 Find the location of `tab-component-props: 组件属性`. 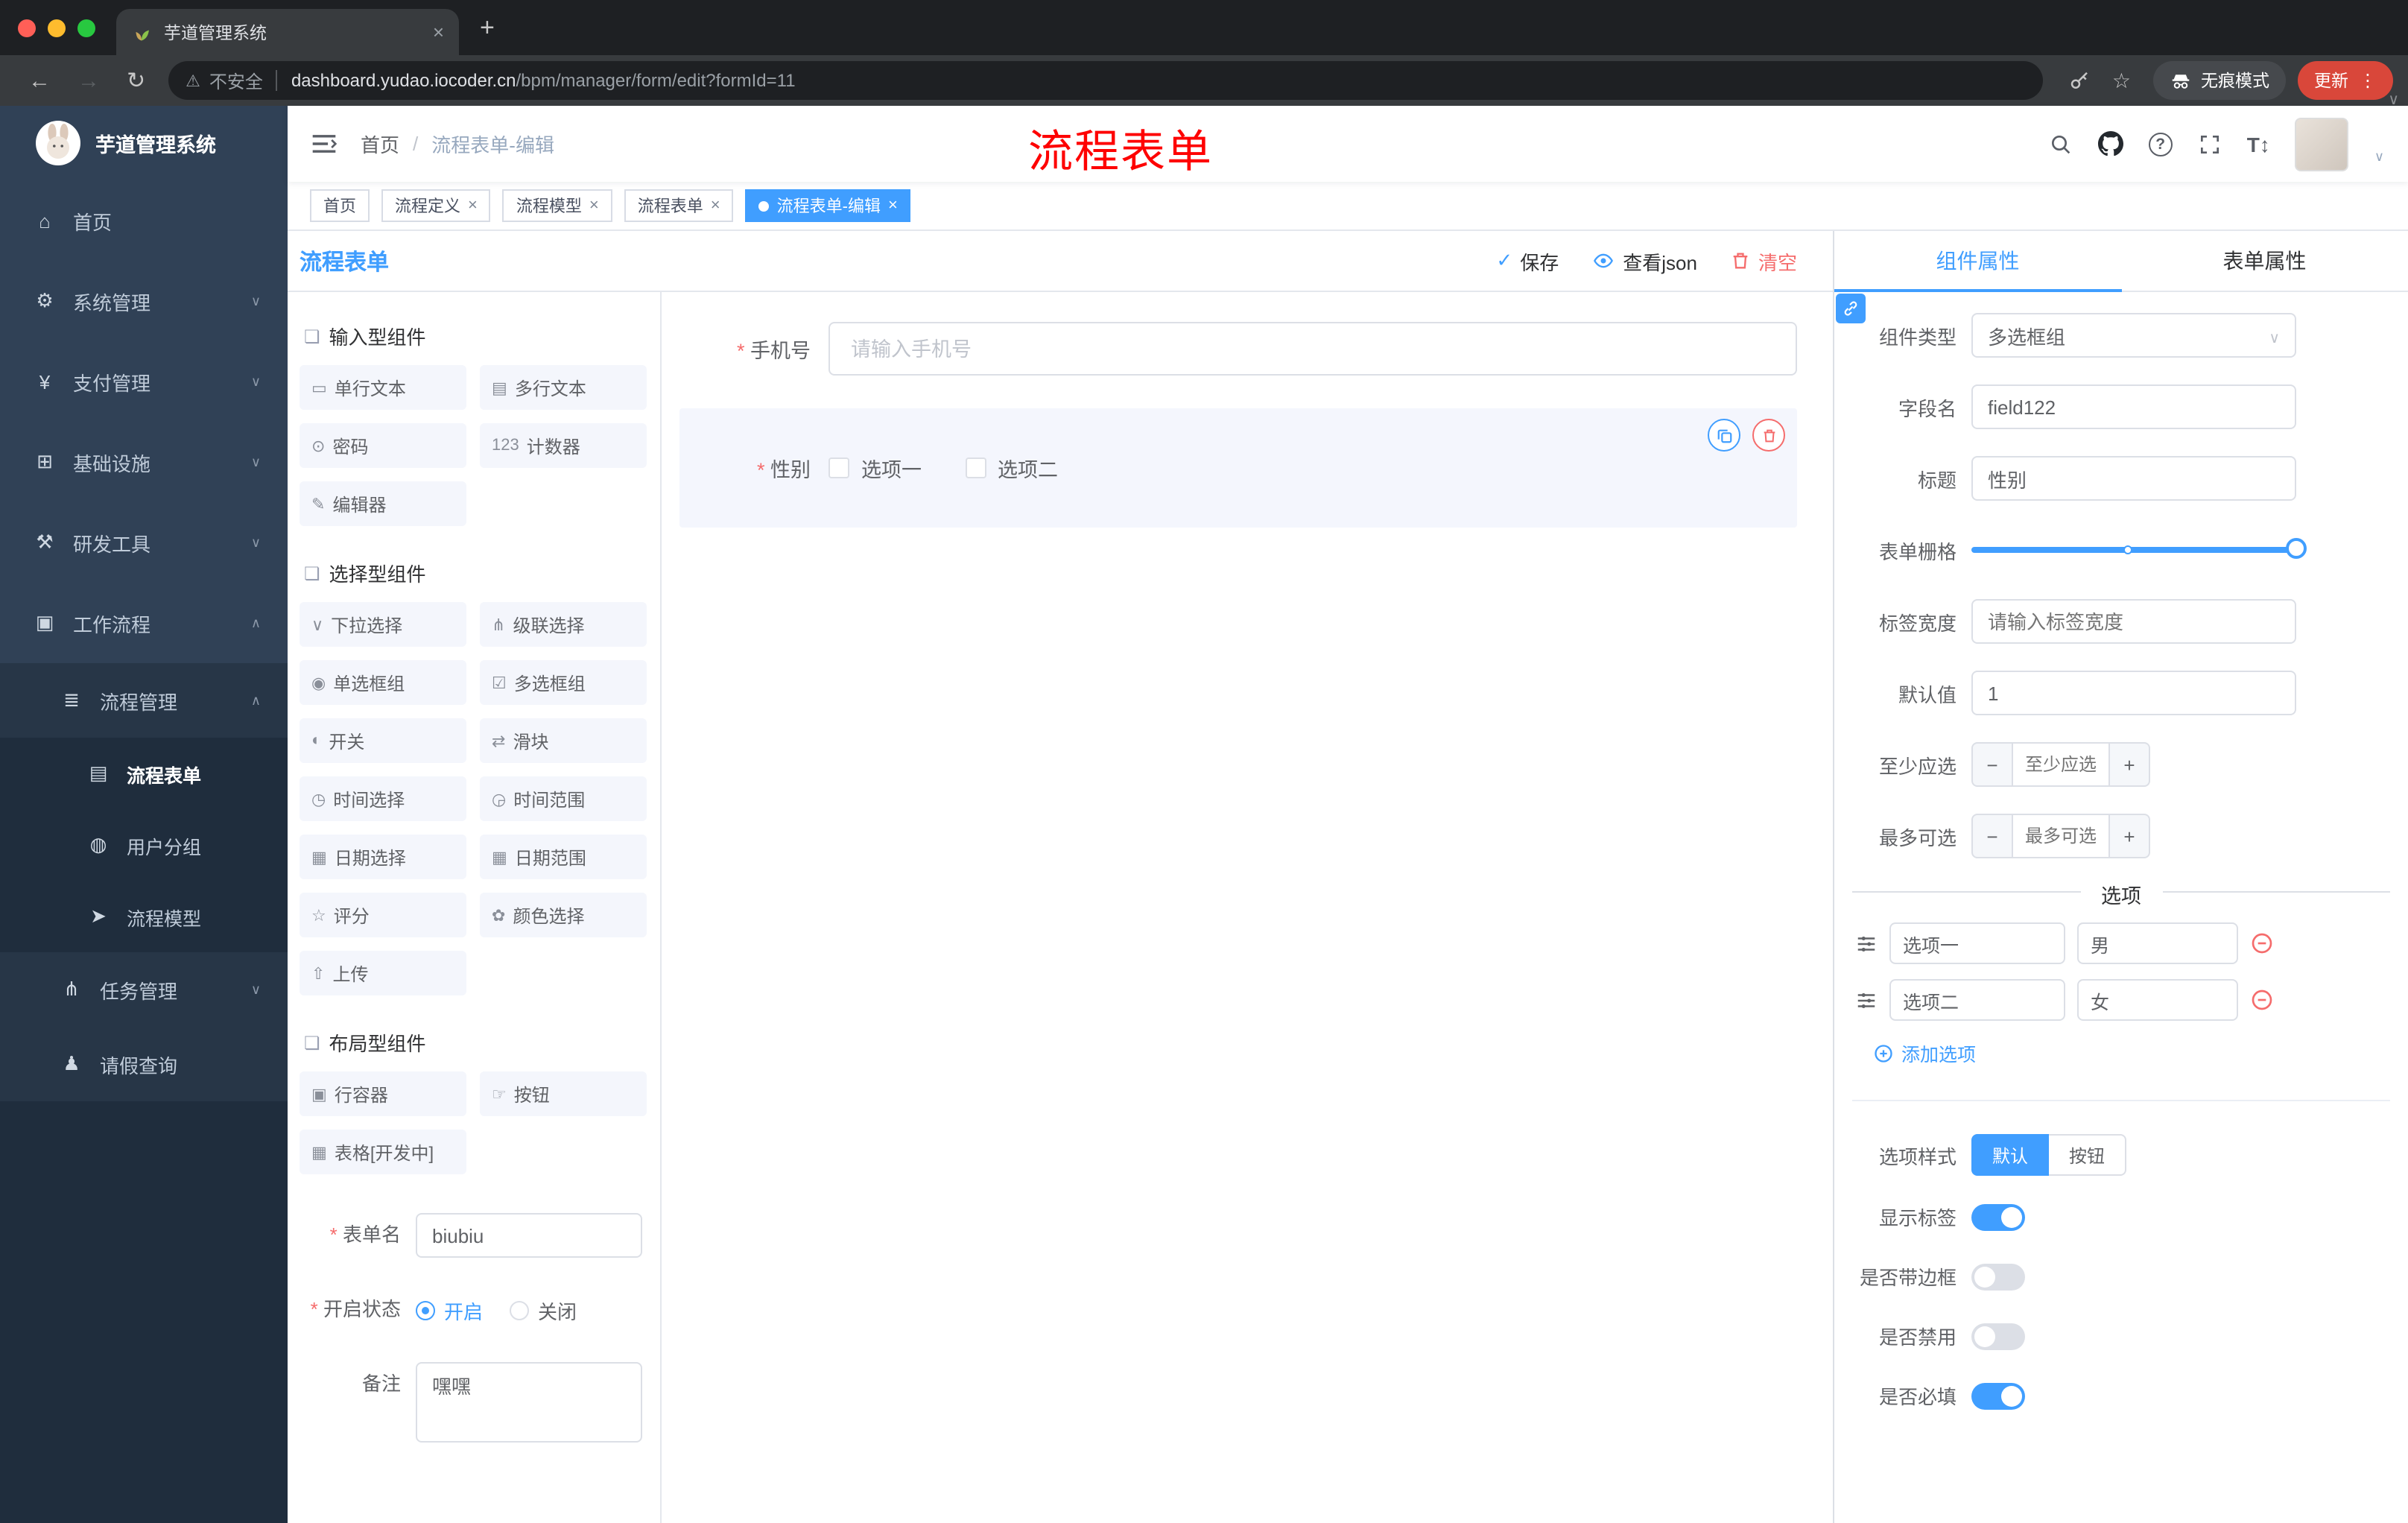

tab-component-props: 组件属性 is located at coordinates (1977, 262).